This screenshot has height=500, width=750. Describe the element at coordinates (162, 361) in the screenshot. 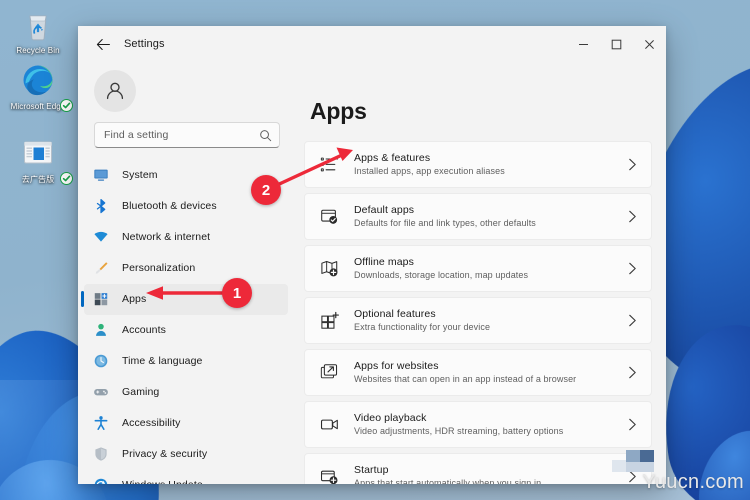

I see `sidebar-item-label: Time & language` at that location.